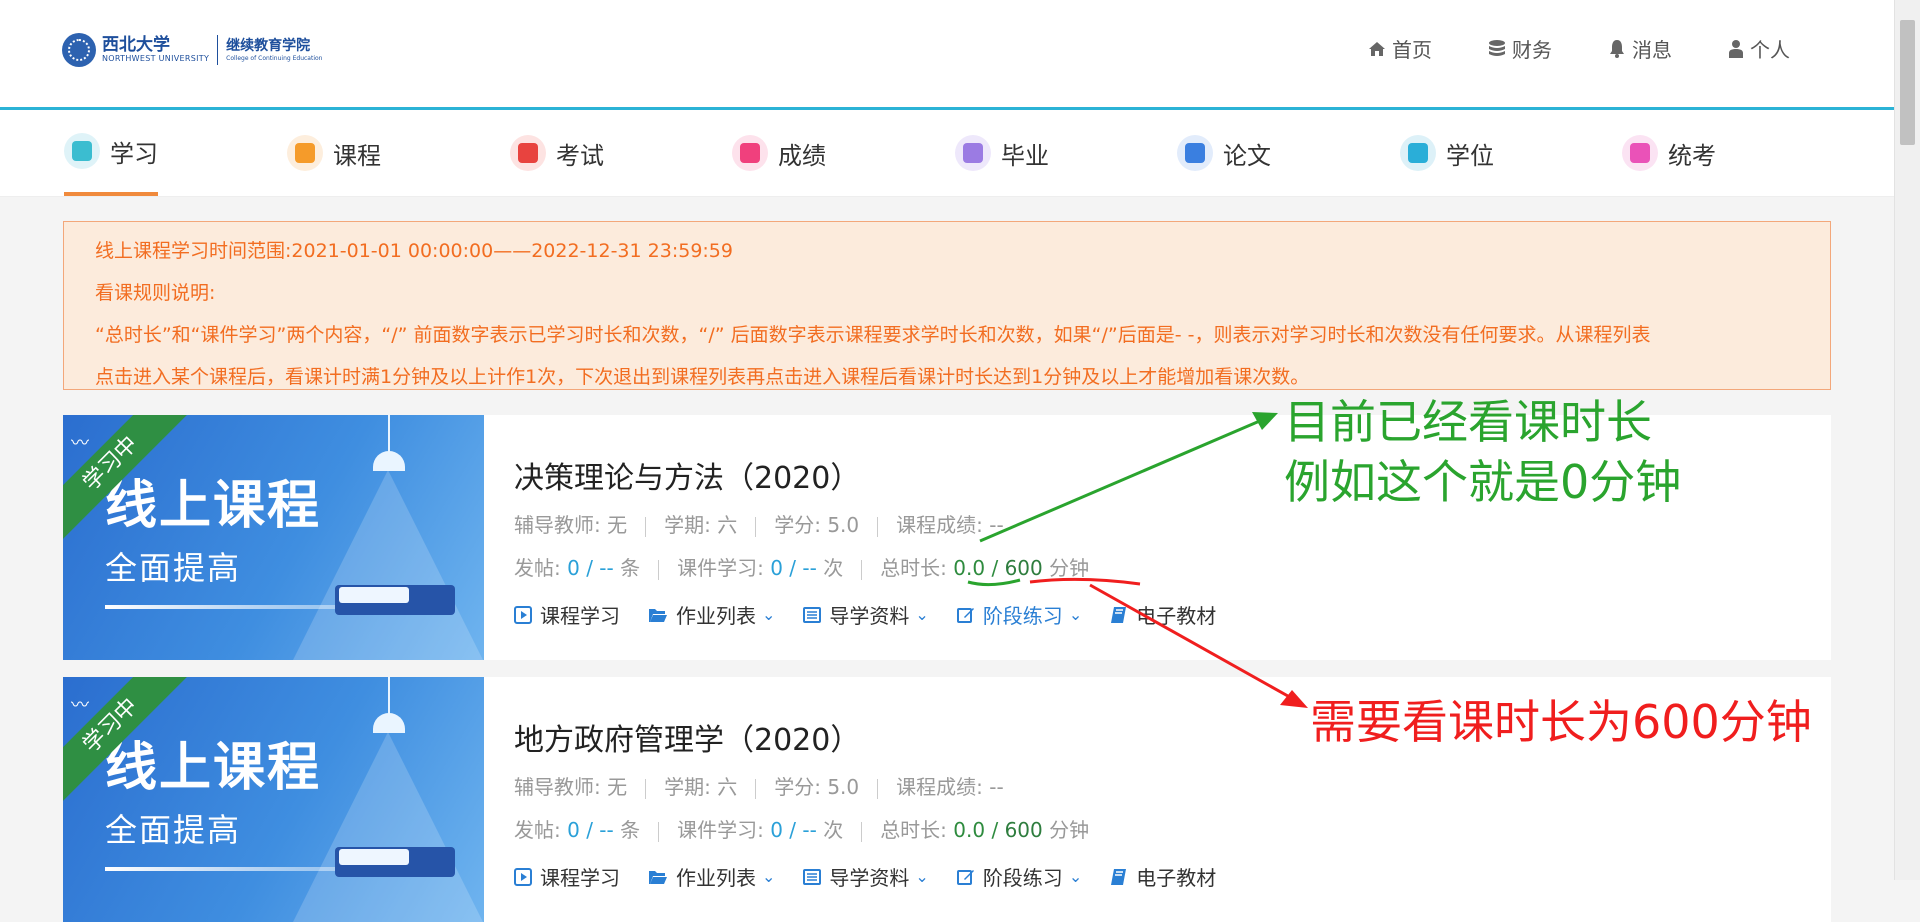 This screenshot has width=1920, height=922. What do you see at coordinates (305, 153) in the screenshot?
I see `bookmark-icon` at bounding box center [305, 153].